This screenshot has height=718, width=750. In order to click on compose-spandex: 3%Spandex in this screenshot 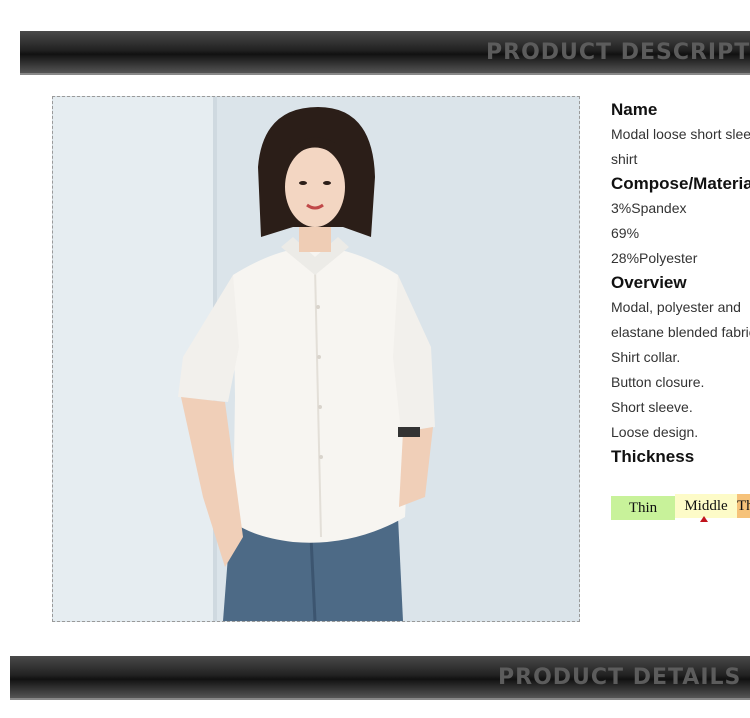, I will do `click(649, 208)`.